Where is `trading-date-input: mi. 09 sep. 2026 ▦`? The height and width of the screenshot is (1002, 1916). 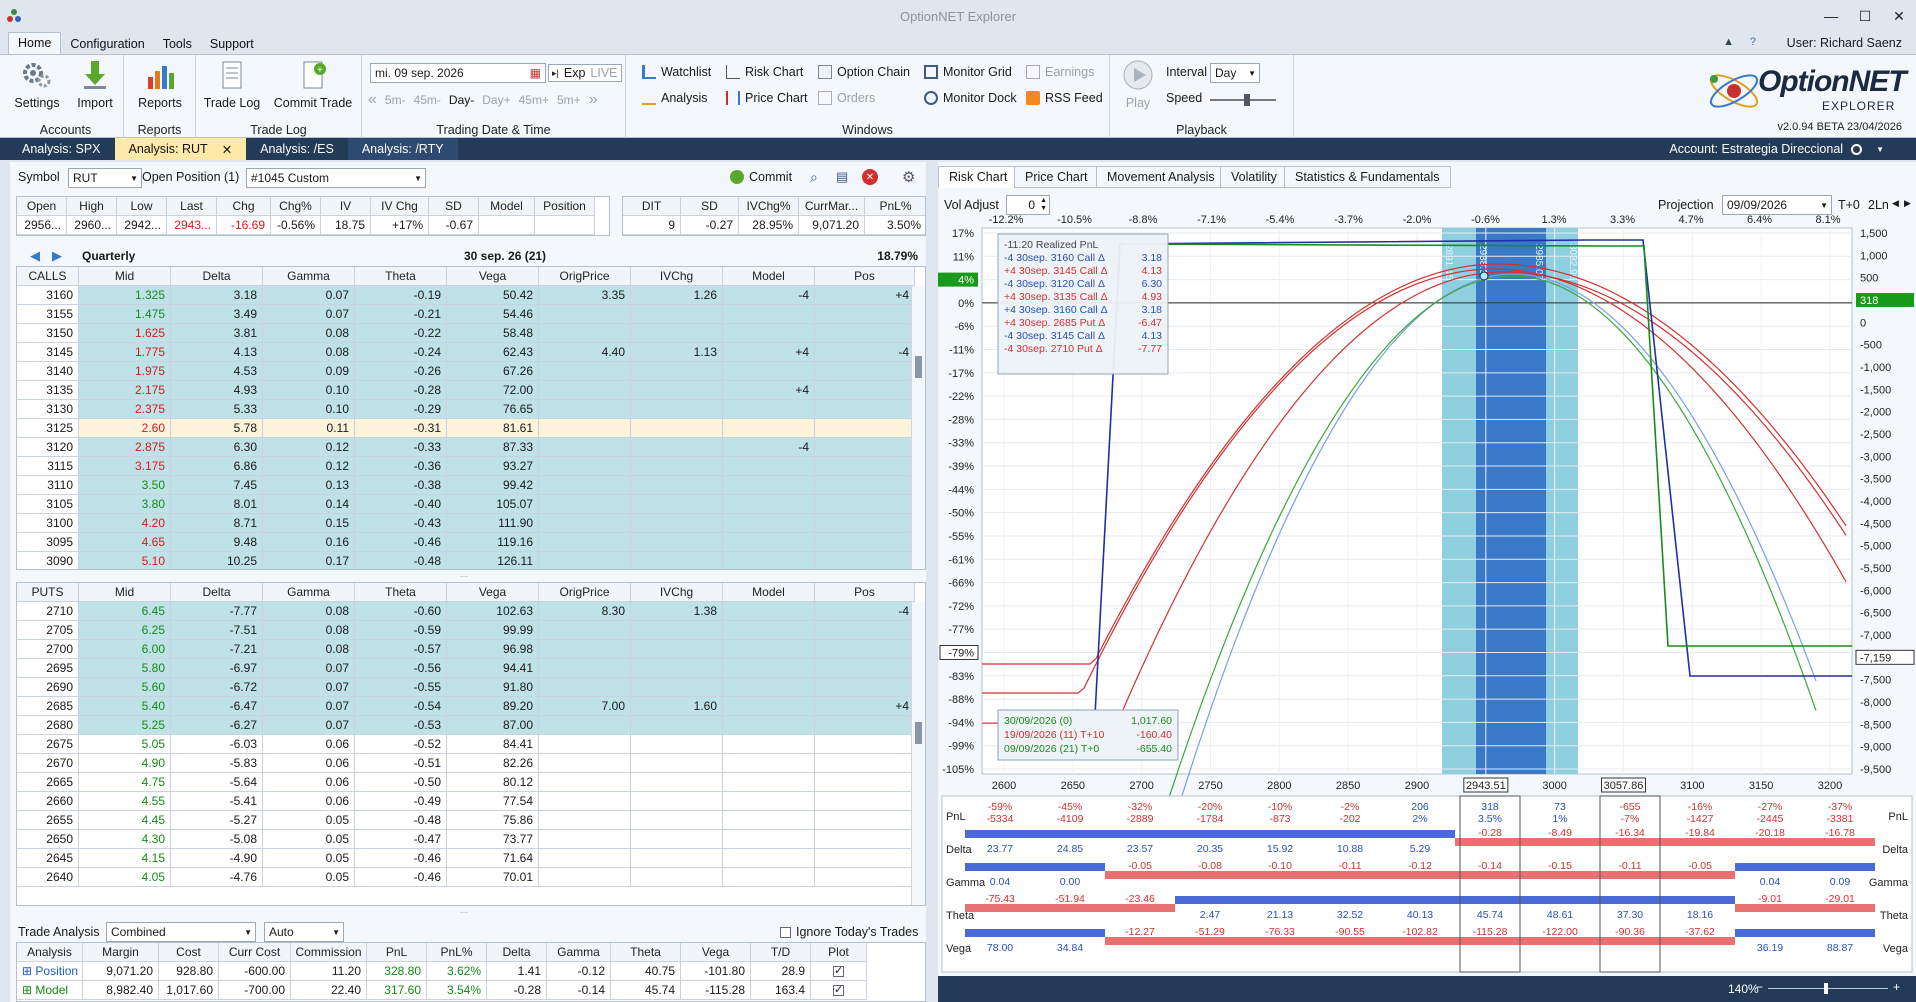
trading-date-input: mi. 09 sep. 2026 ▦ is located at coordinates (458, 73).